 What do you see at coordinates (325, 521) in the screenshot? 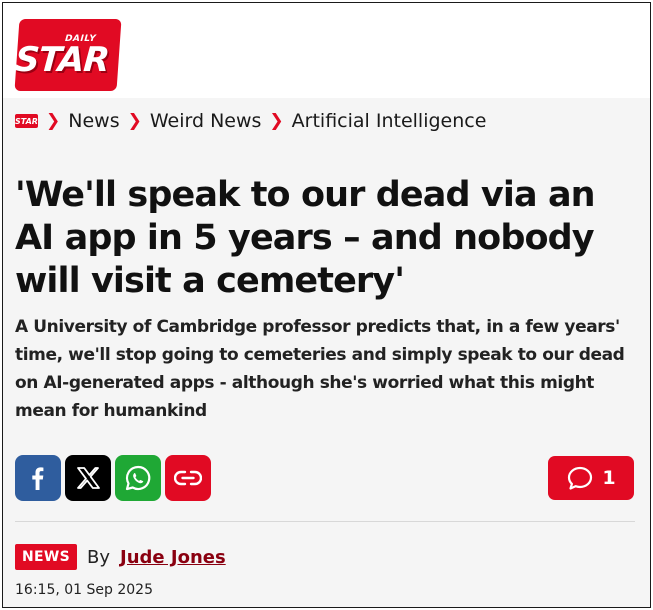
I see `divider` at bounding box center [325, 521].